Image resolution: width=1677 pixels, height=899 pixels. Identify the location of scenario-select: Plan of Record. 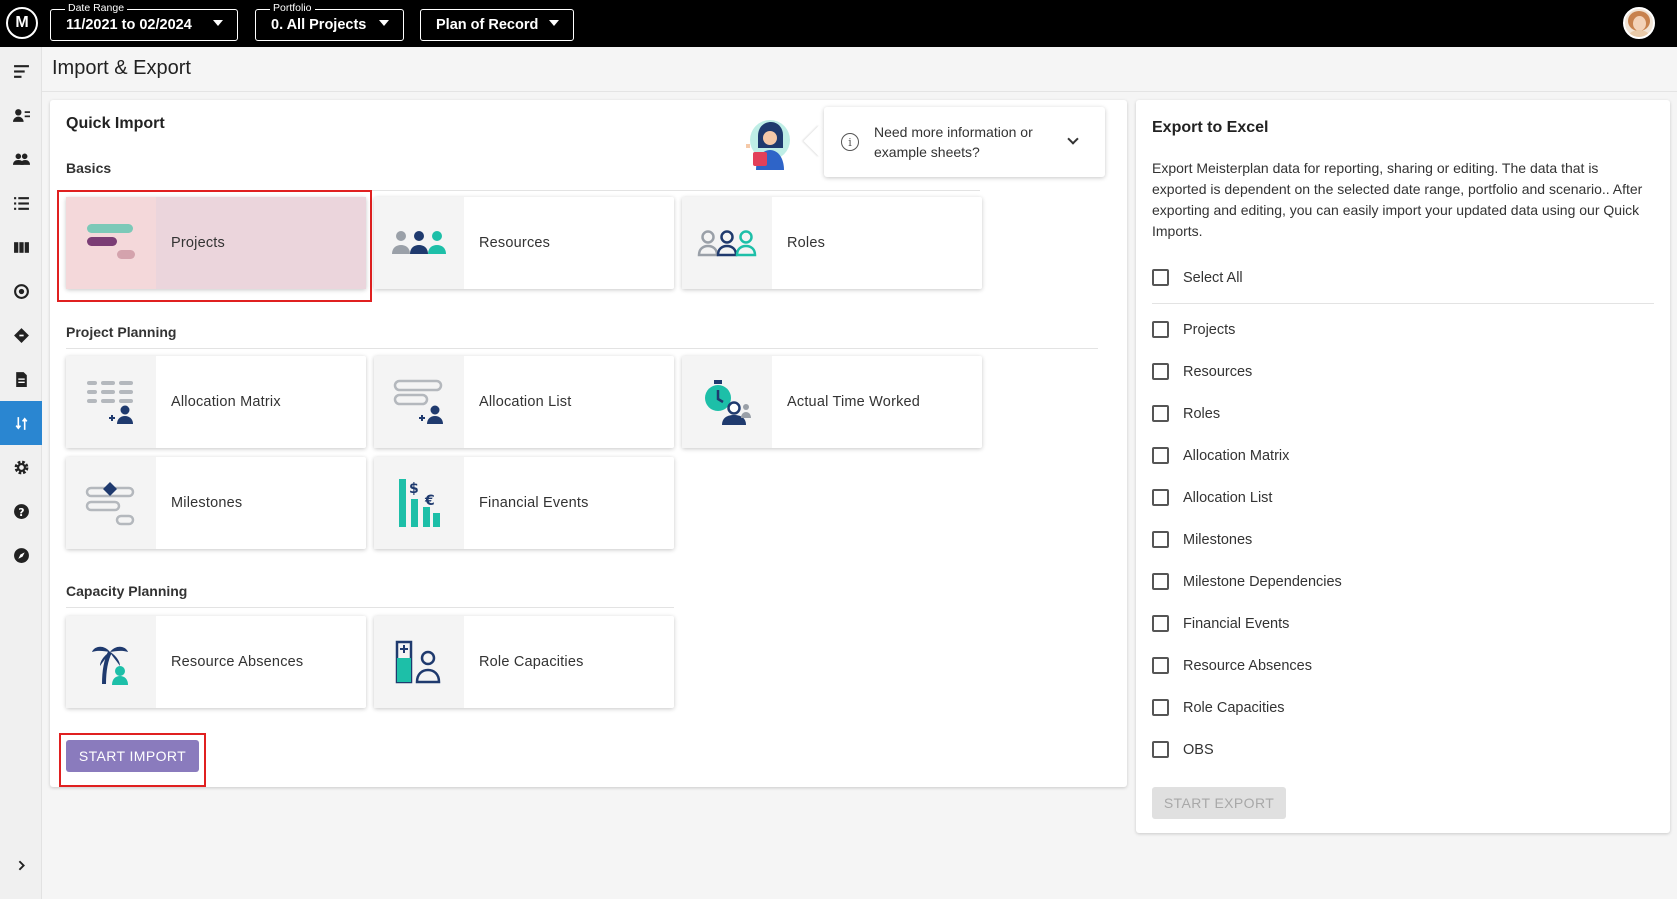
(497, 25).